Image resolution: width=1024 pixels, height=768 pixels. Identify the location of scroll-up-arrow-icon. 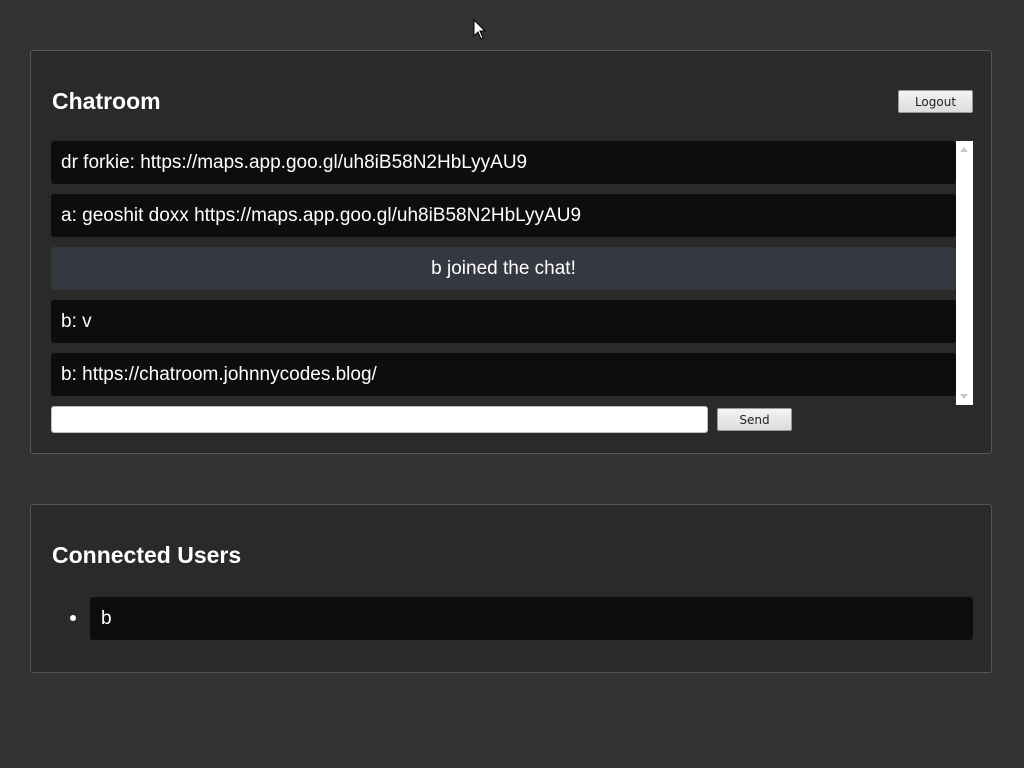
(964, 149).